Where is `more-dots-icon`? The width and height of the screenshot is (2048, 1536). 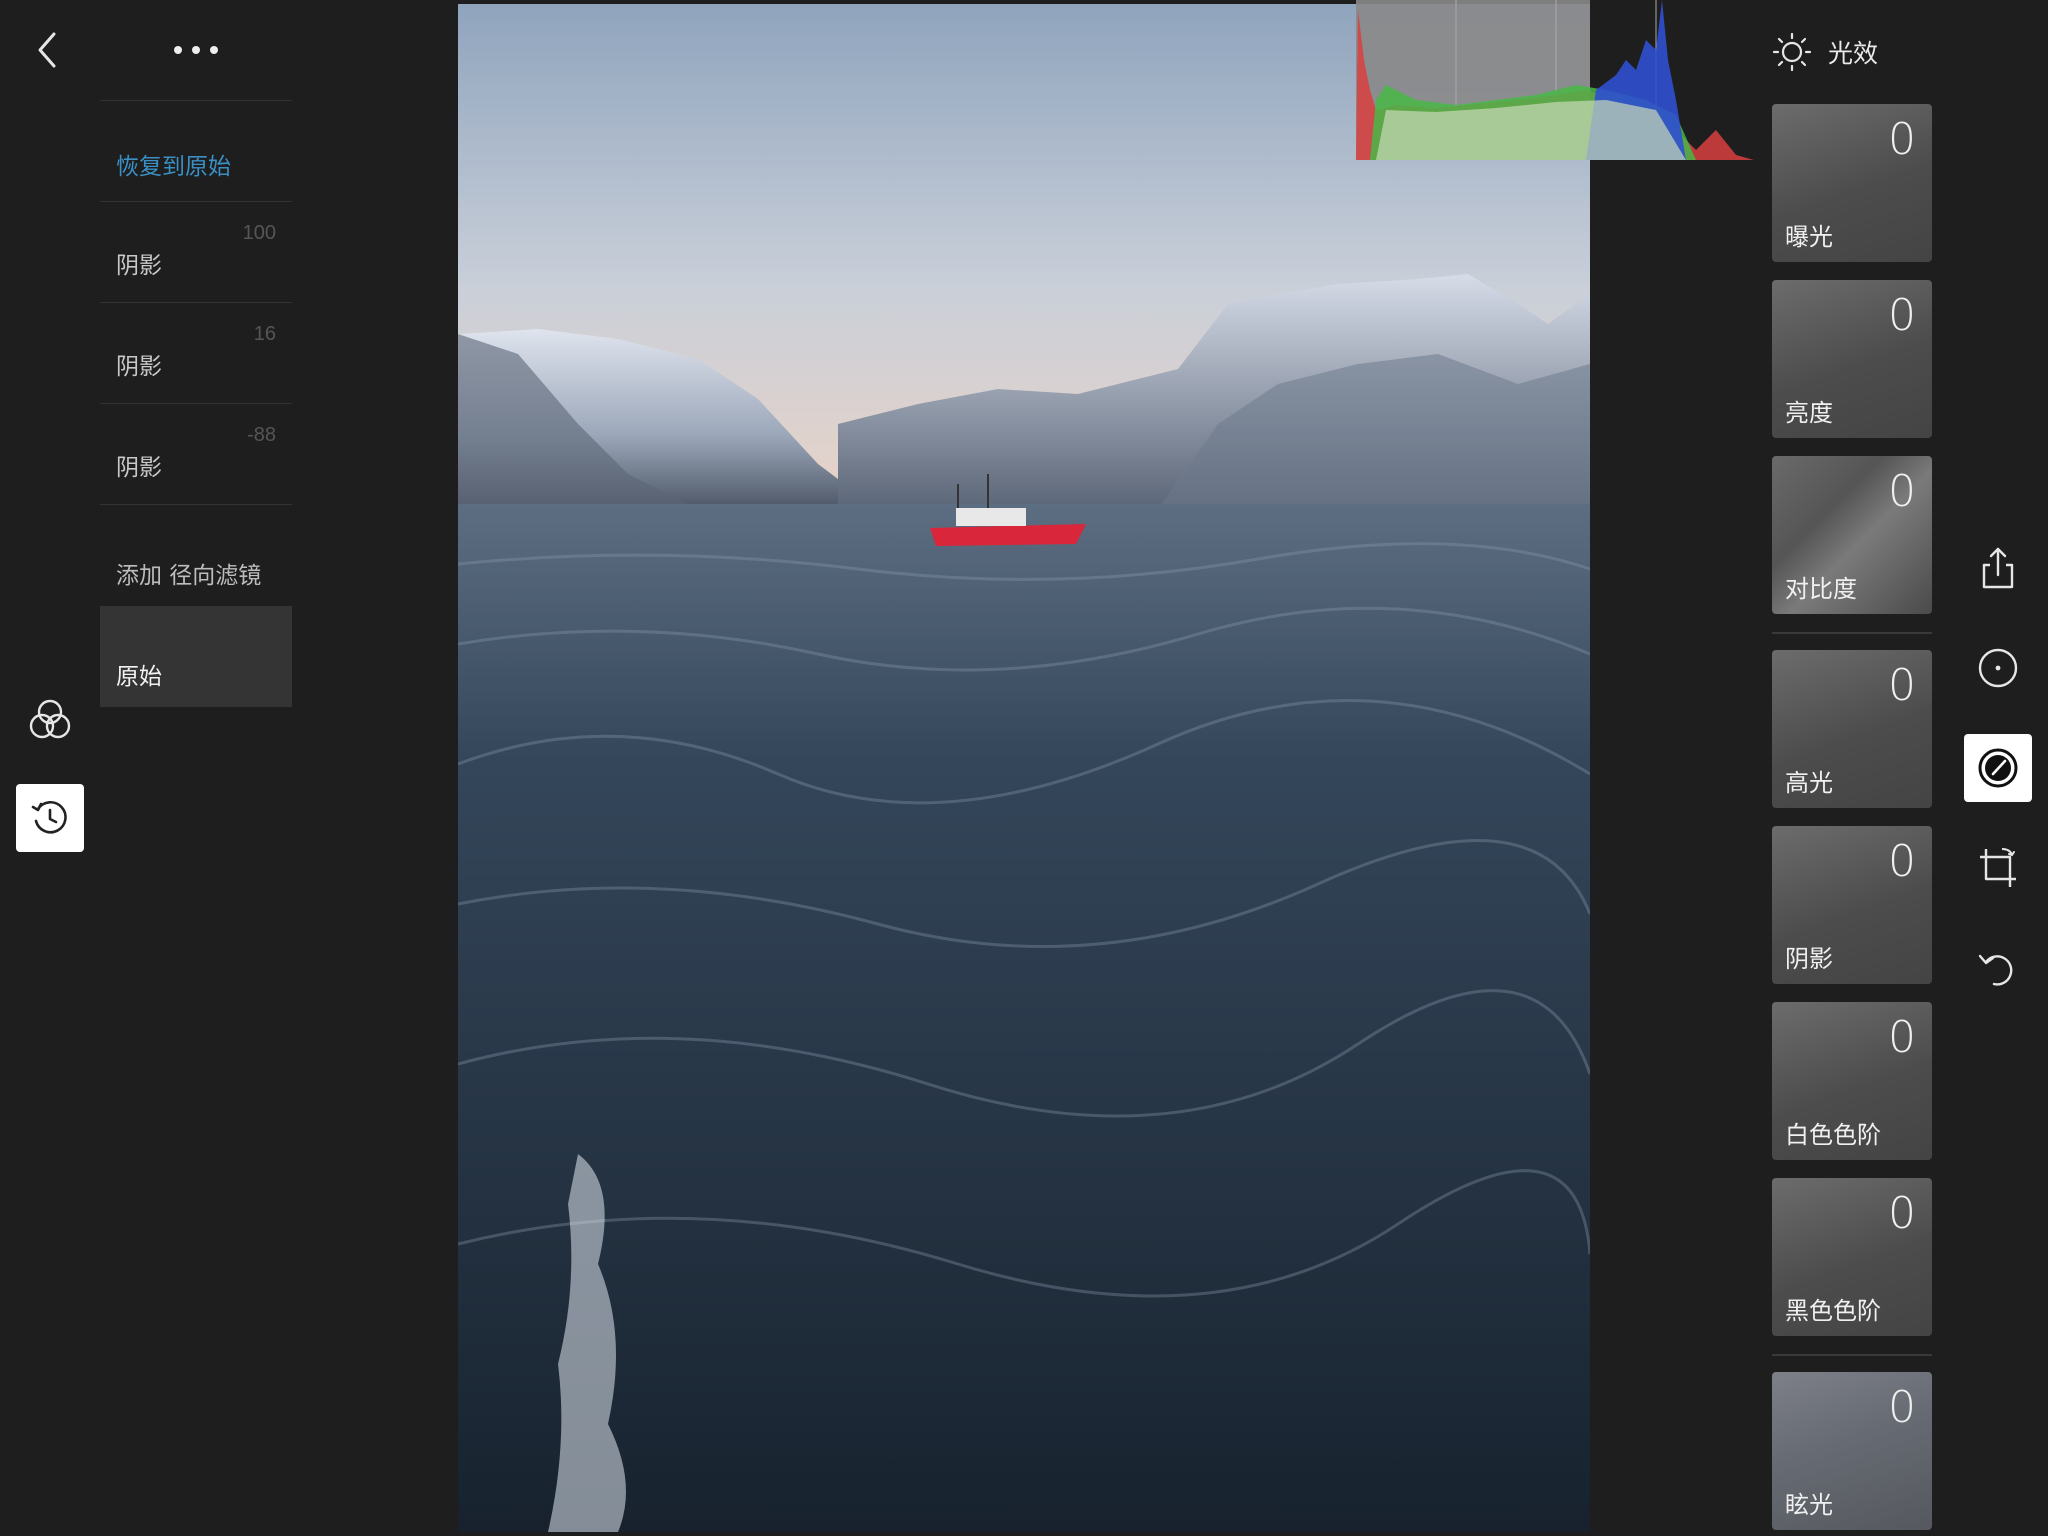 more-dots-icon is located at coordinates (196, 50).